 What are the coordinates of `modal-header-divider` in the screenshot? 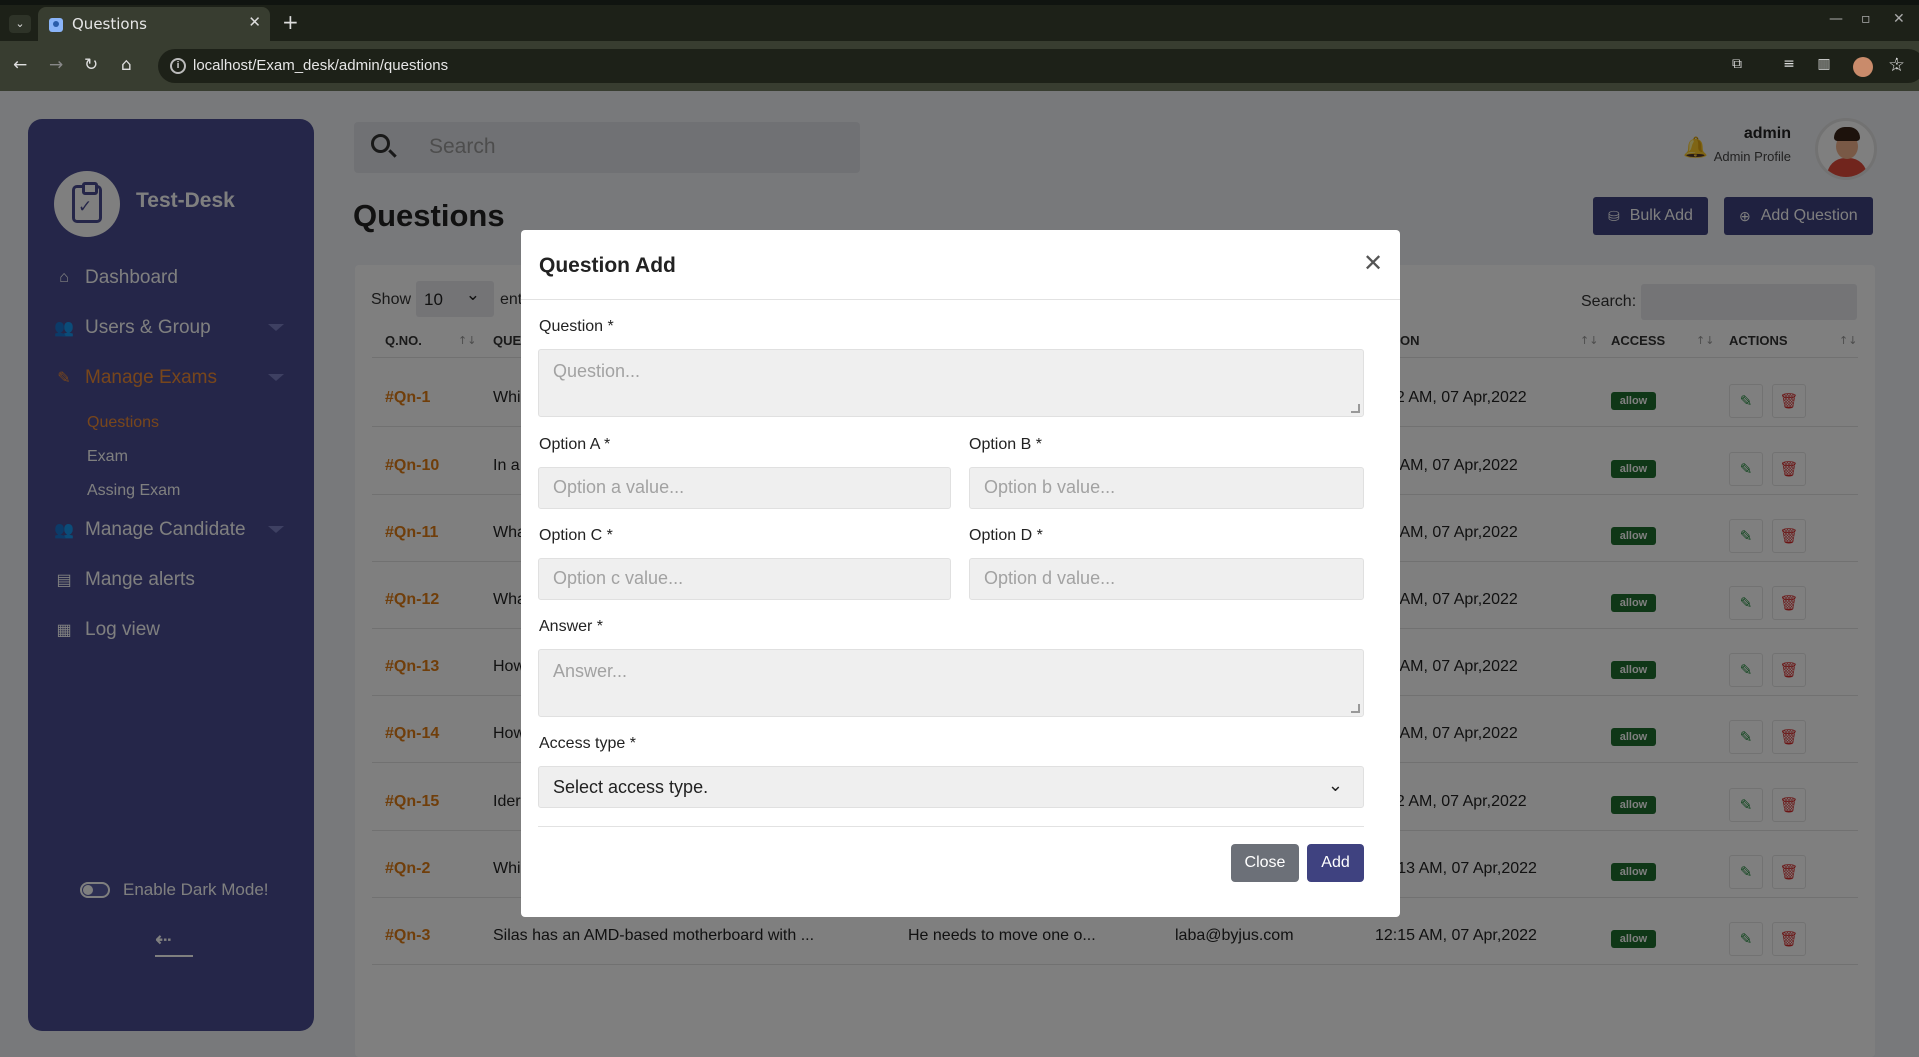 It's located at (960, 299).